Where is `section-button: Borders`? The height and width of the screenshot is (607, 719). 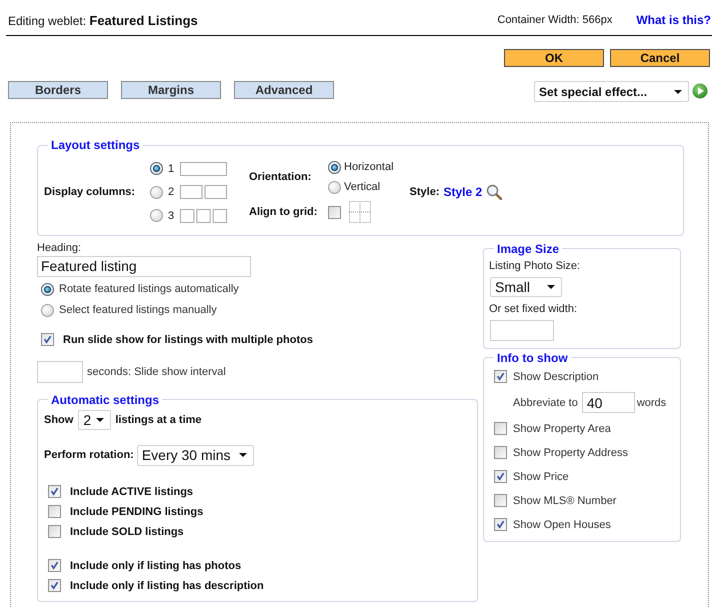
section-button: Borders is located at coordinates (58, 90).